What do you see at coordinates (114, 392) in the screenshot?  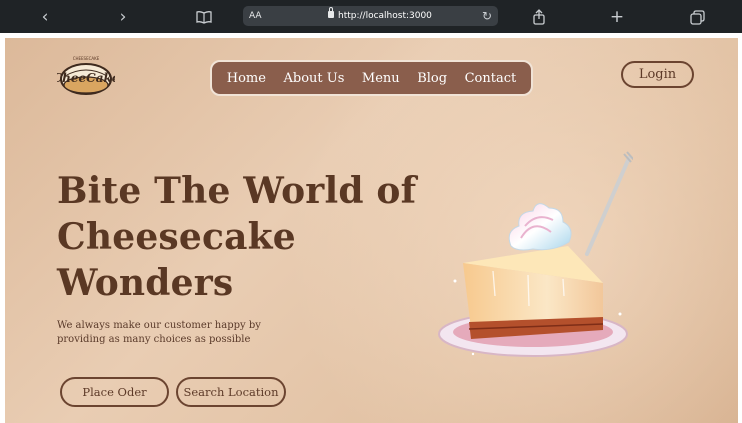 I see `place-order-button: Place Oder` at bounding box center [114, 392].